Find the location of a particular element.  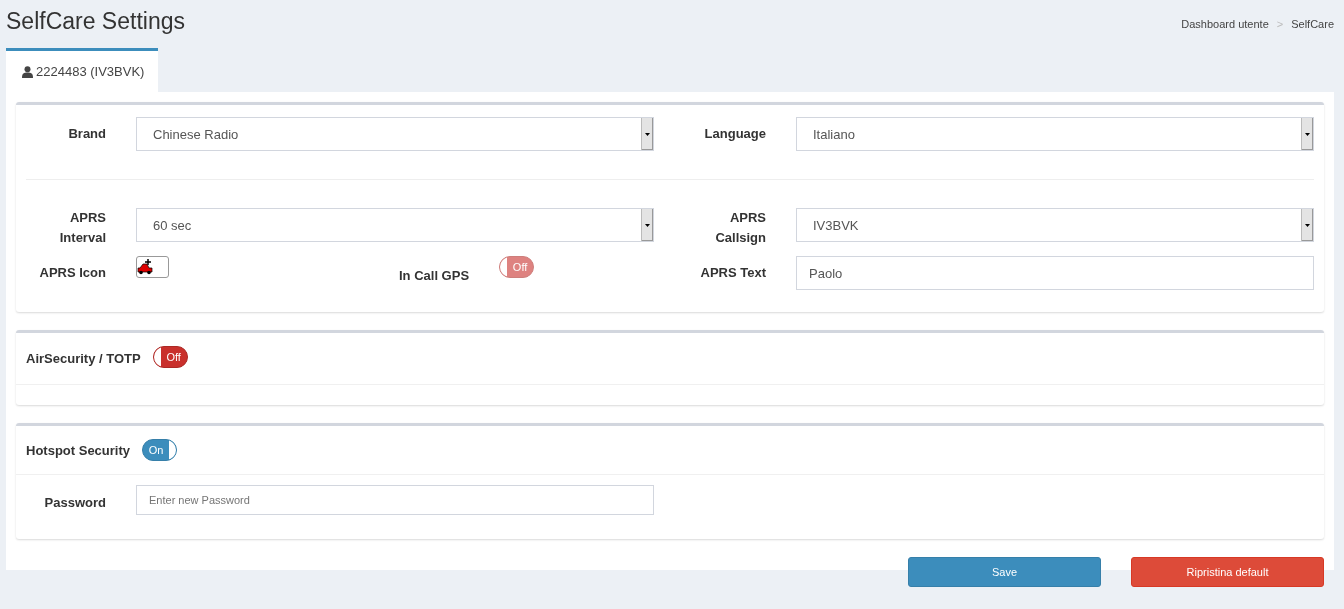

select-field: 60 sec is located at coordinates (395, 225).